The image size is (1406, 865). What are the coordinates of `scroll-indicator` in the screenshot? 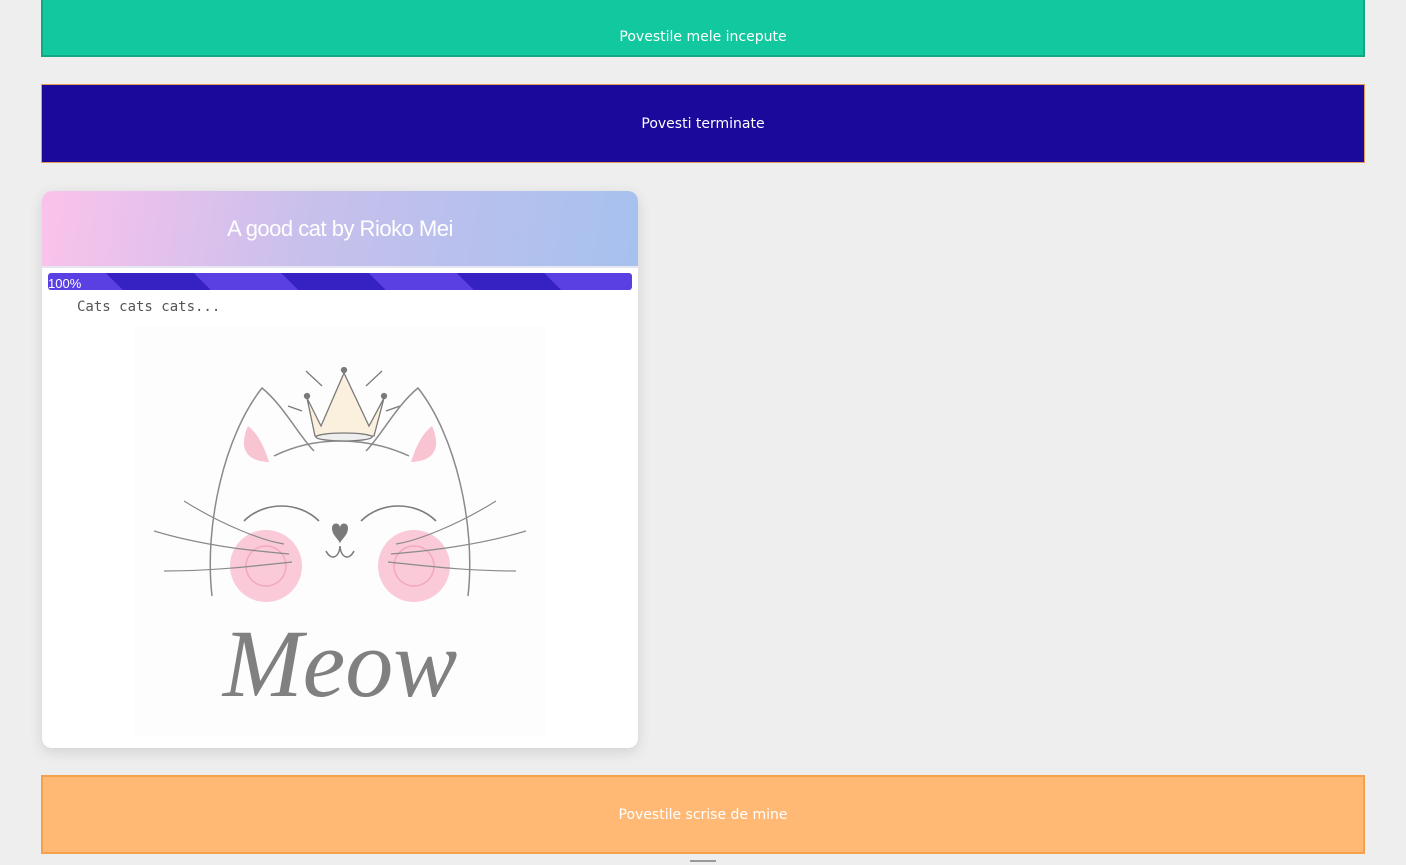 It's located at (703, 861).